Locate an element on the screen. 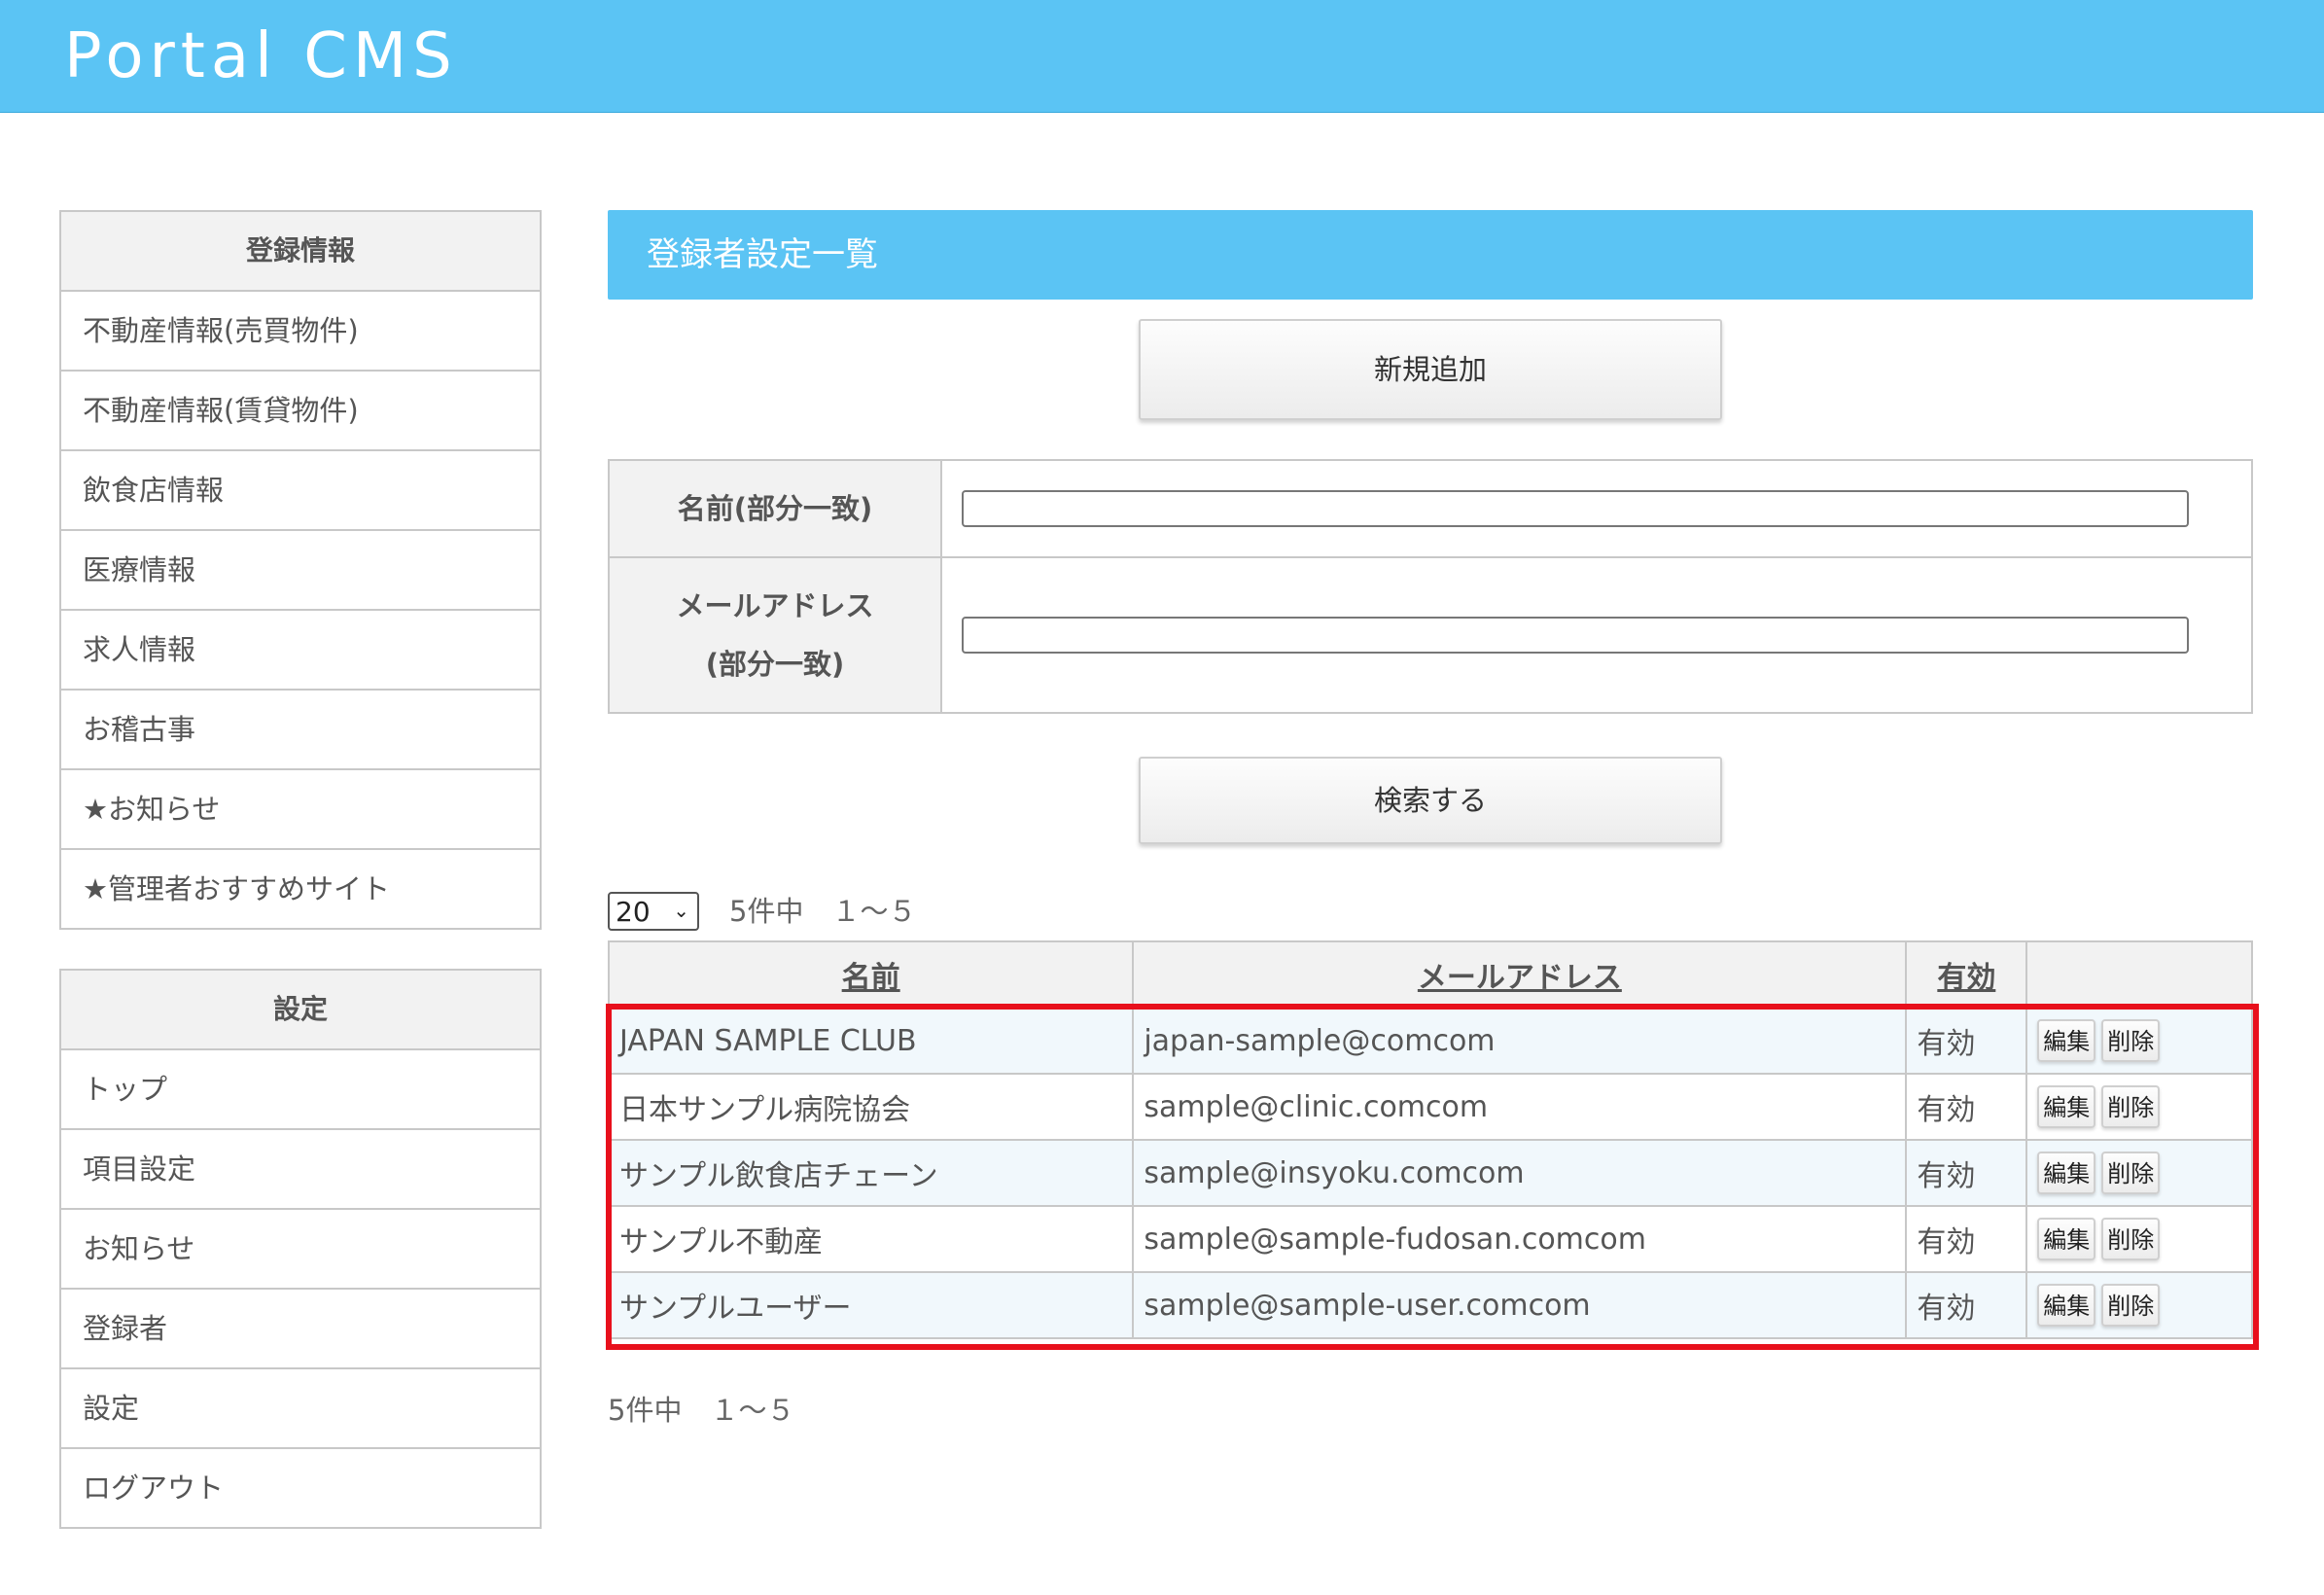 This screenshot has width=2324, height=1595. email-search-input is located at coordinates (1575, 635).